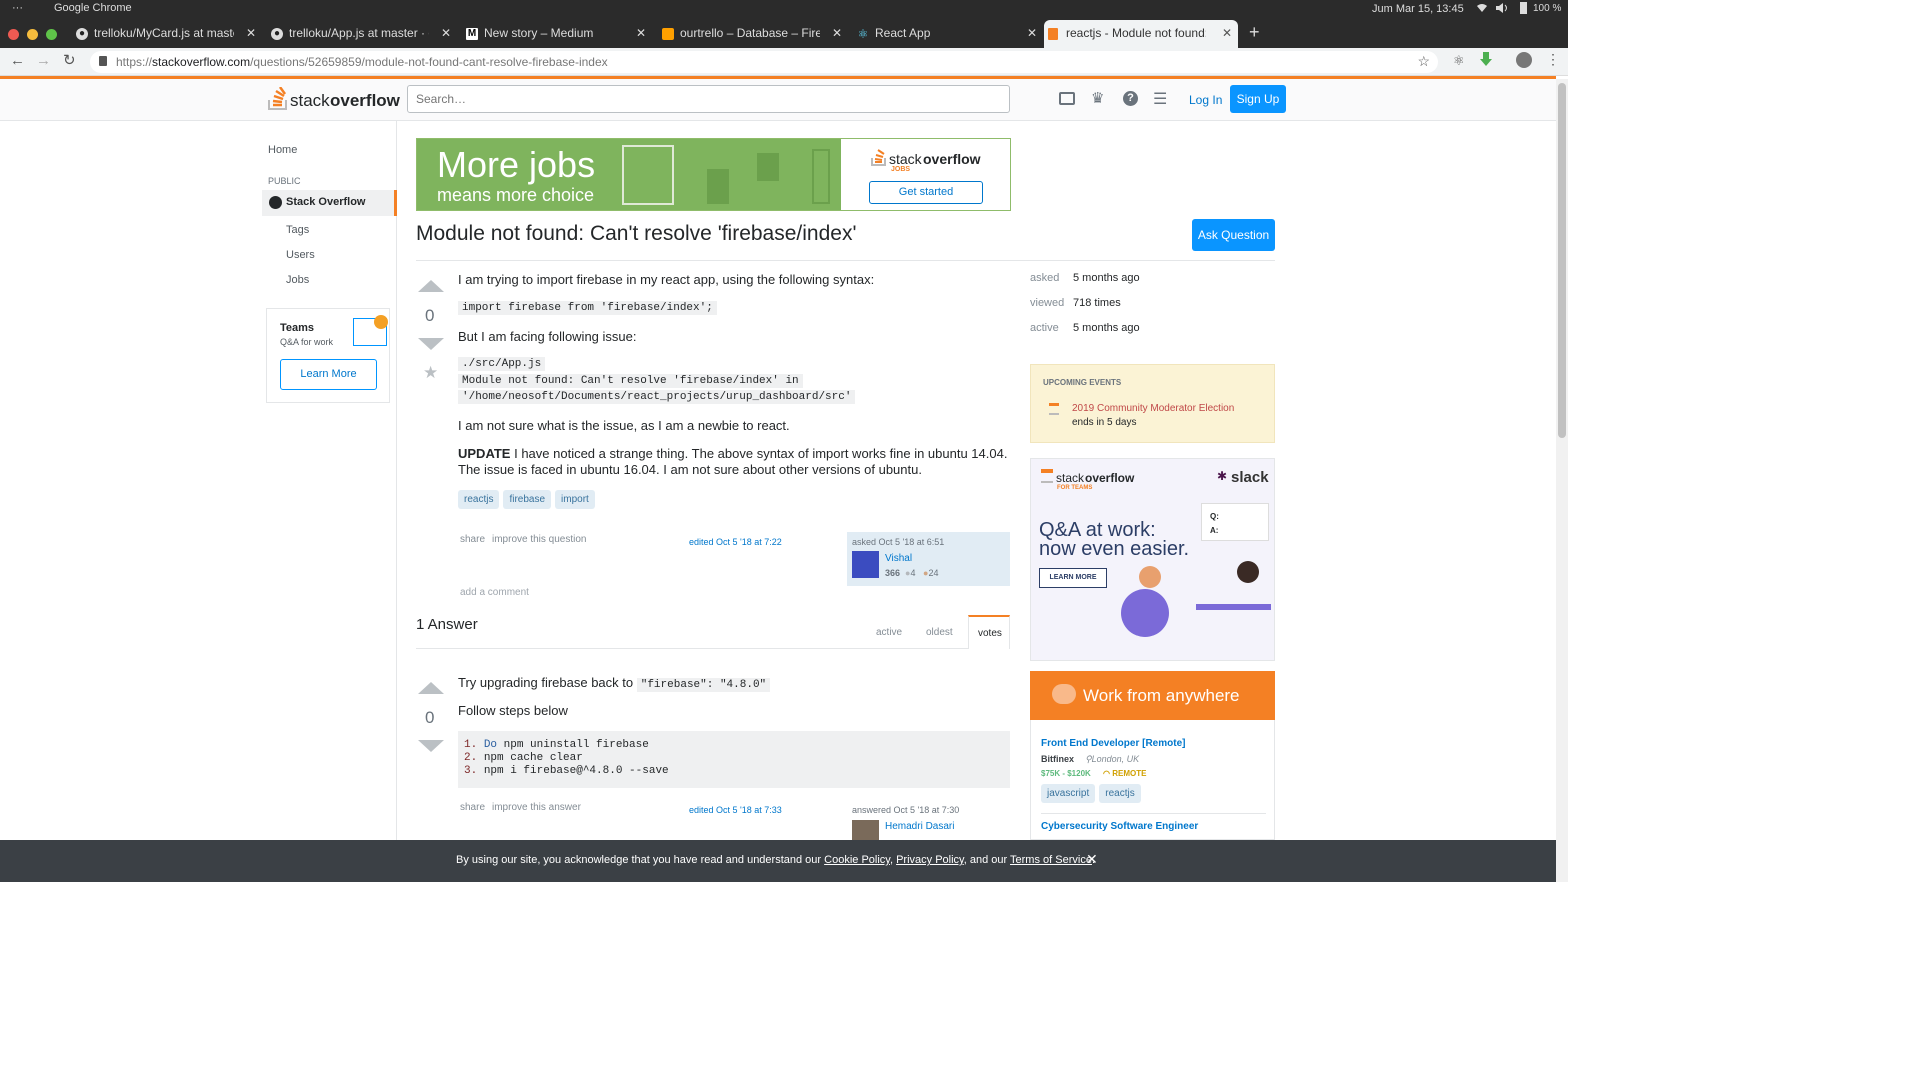 This screenshot has width=1920, height=1080. Describe the element at coordinates (1486, 59) in the screenshot. I see `download-extension-icon` at that location.